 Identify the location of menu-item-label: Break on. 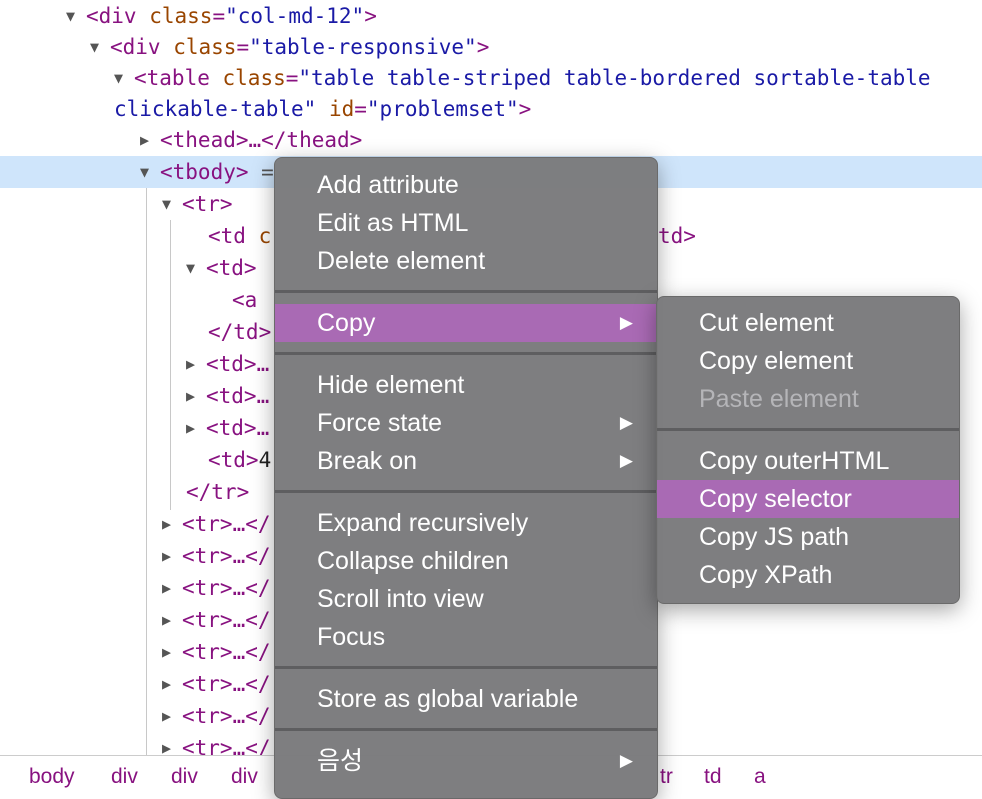
(367, 461).